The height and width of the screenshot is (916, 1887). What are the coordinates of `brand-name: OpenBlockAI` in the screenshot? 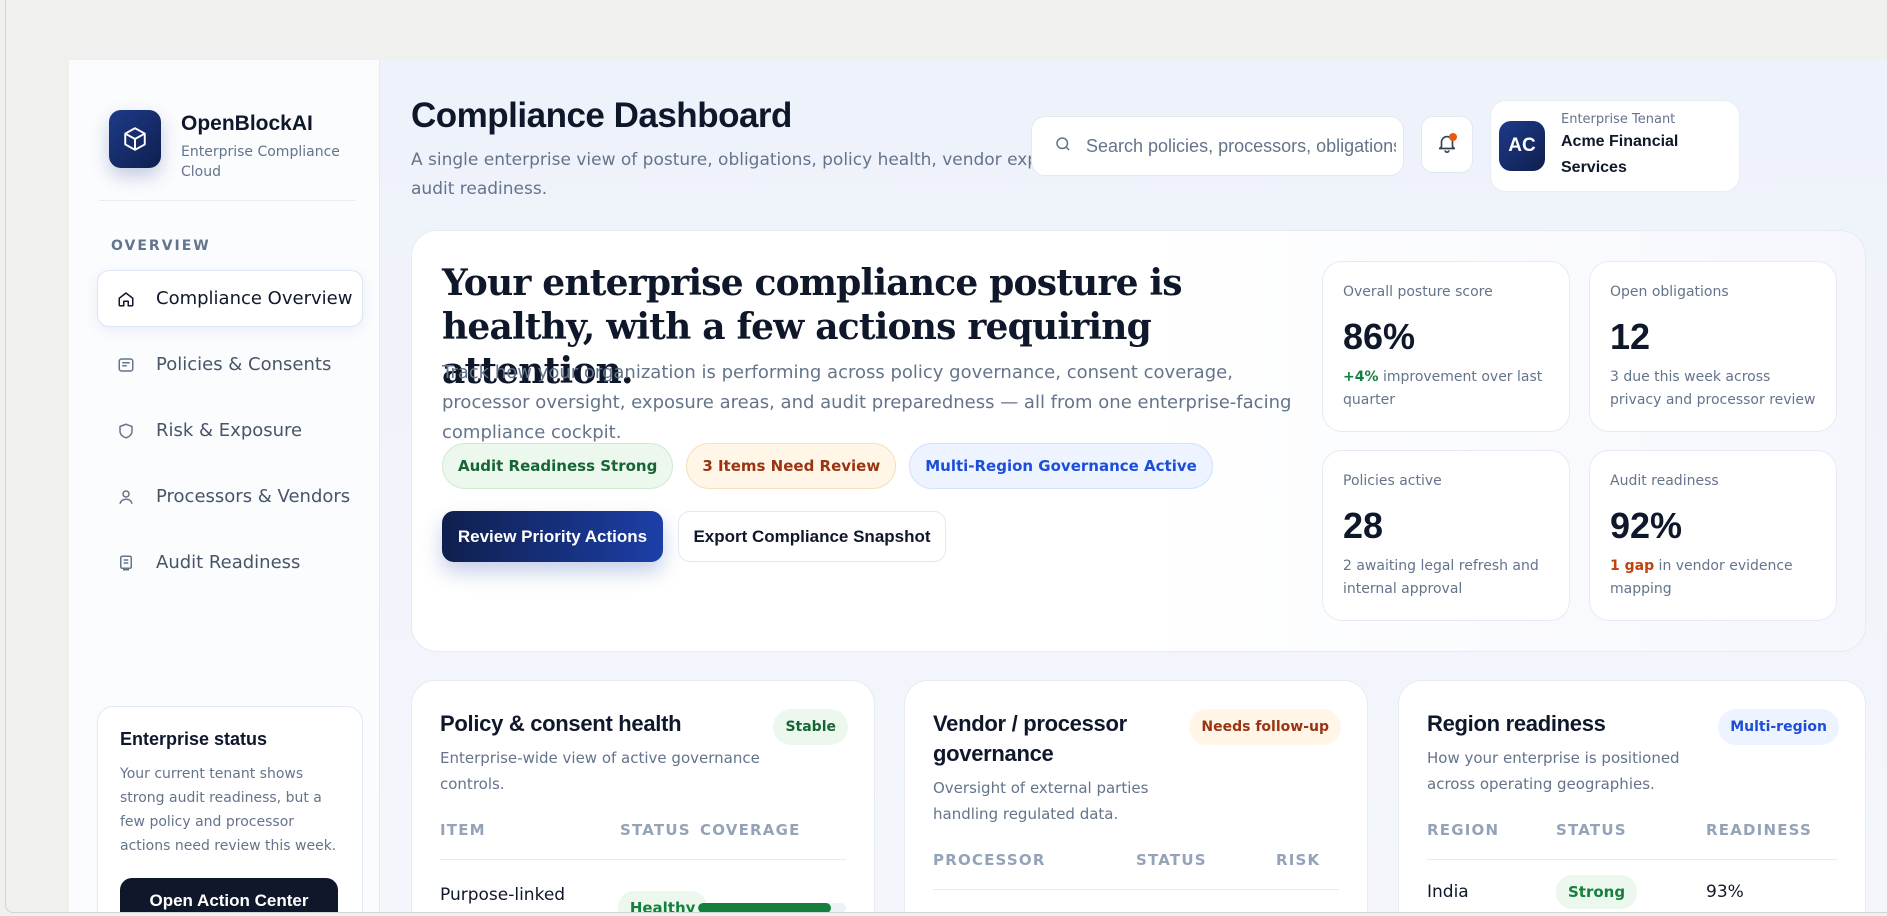 It's located at (247, 123).